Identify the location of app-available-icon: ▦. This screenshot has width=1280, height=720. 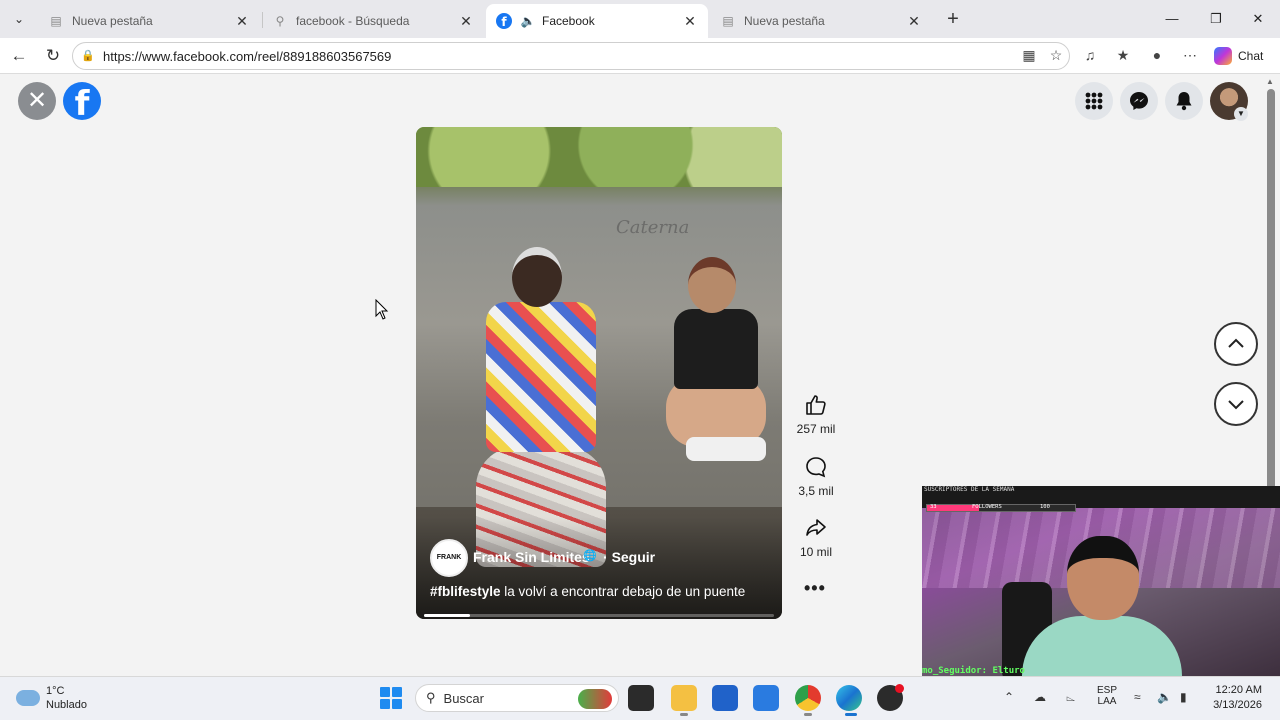
(1029, 55).